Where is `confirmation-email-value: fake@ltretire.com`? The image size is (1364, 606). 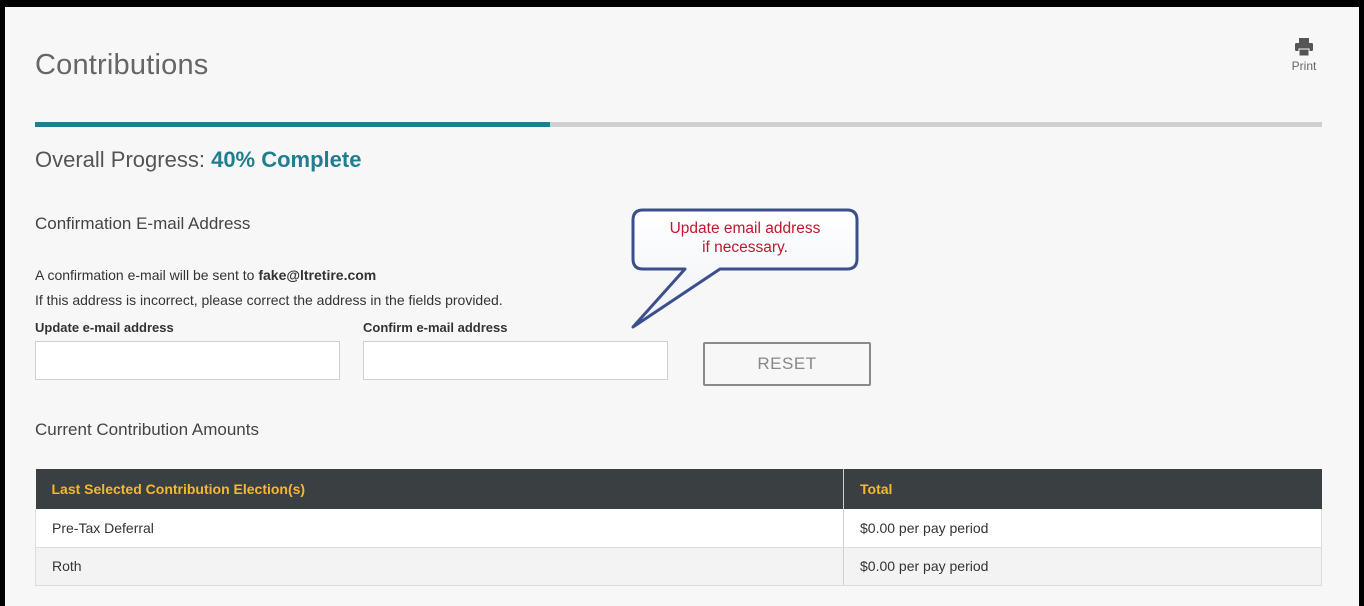
confirmation-email-value: fake@ltretire.com is located at coordinates (317, 275).